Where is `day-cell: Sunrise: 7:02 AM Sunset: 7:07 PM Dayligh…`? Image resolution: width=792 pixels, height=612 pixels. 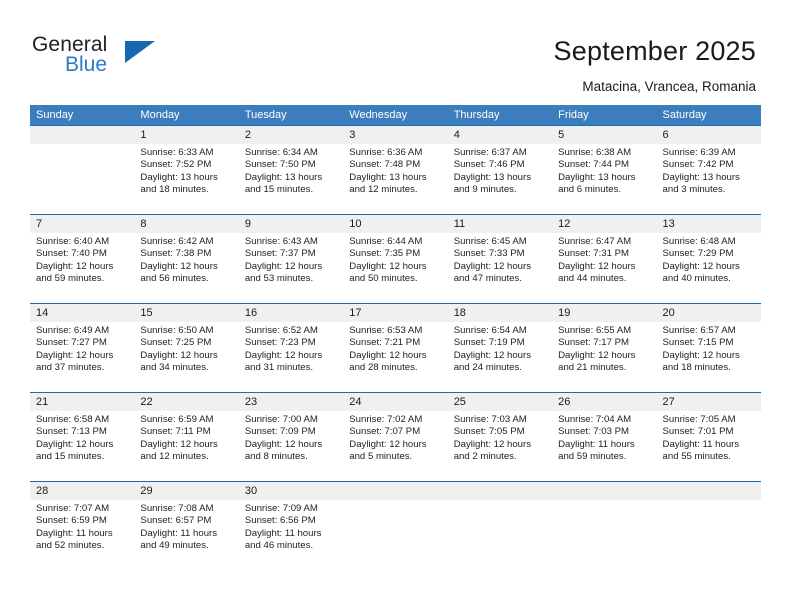 day-cell: Sunrise: 7:02 AM Sunset: 7:07 PM Dayligh… is located at coordinates (395, 446).